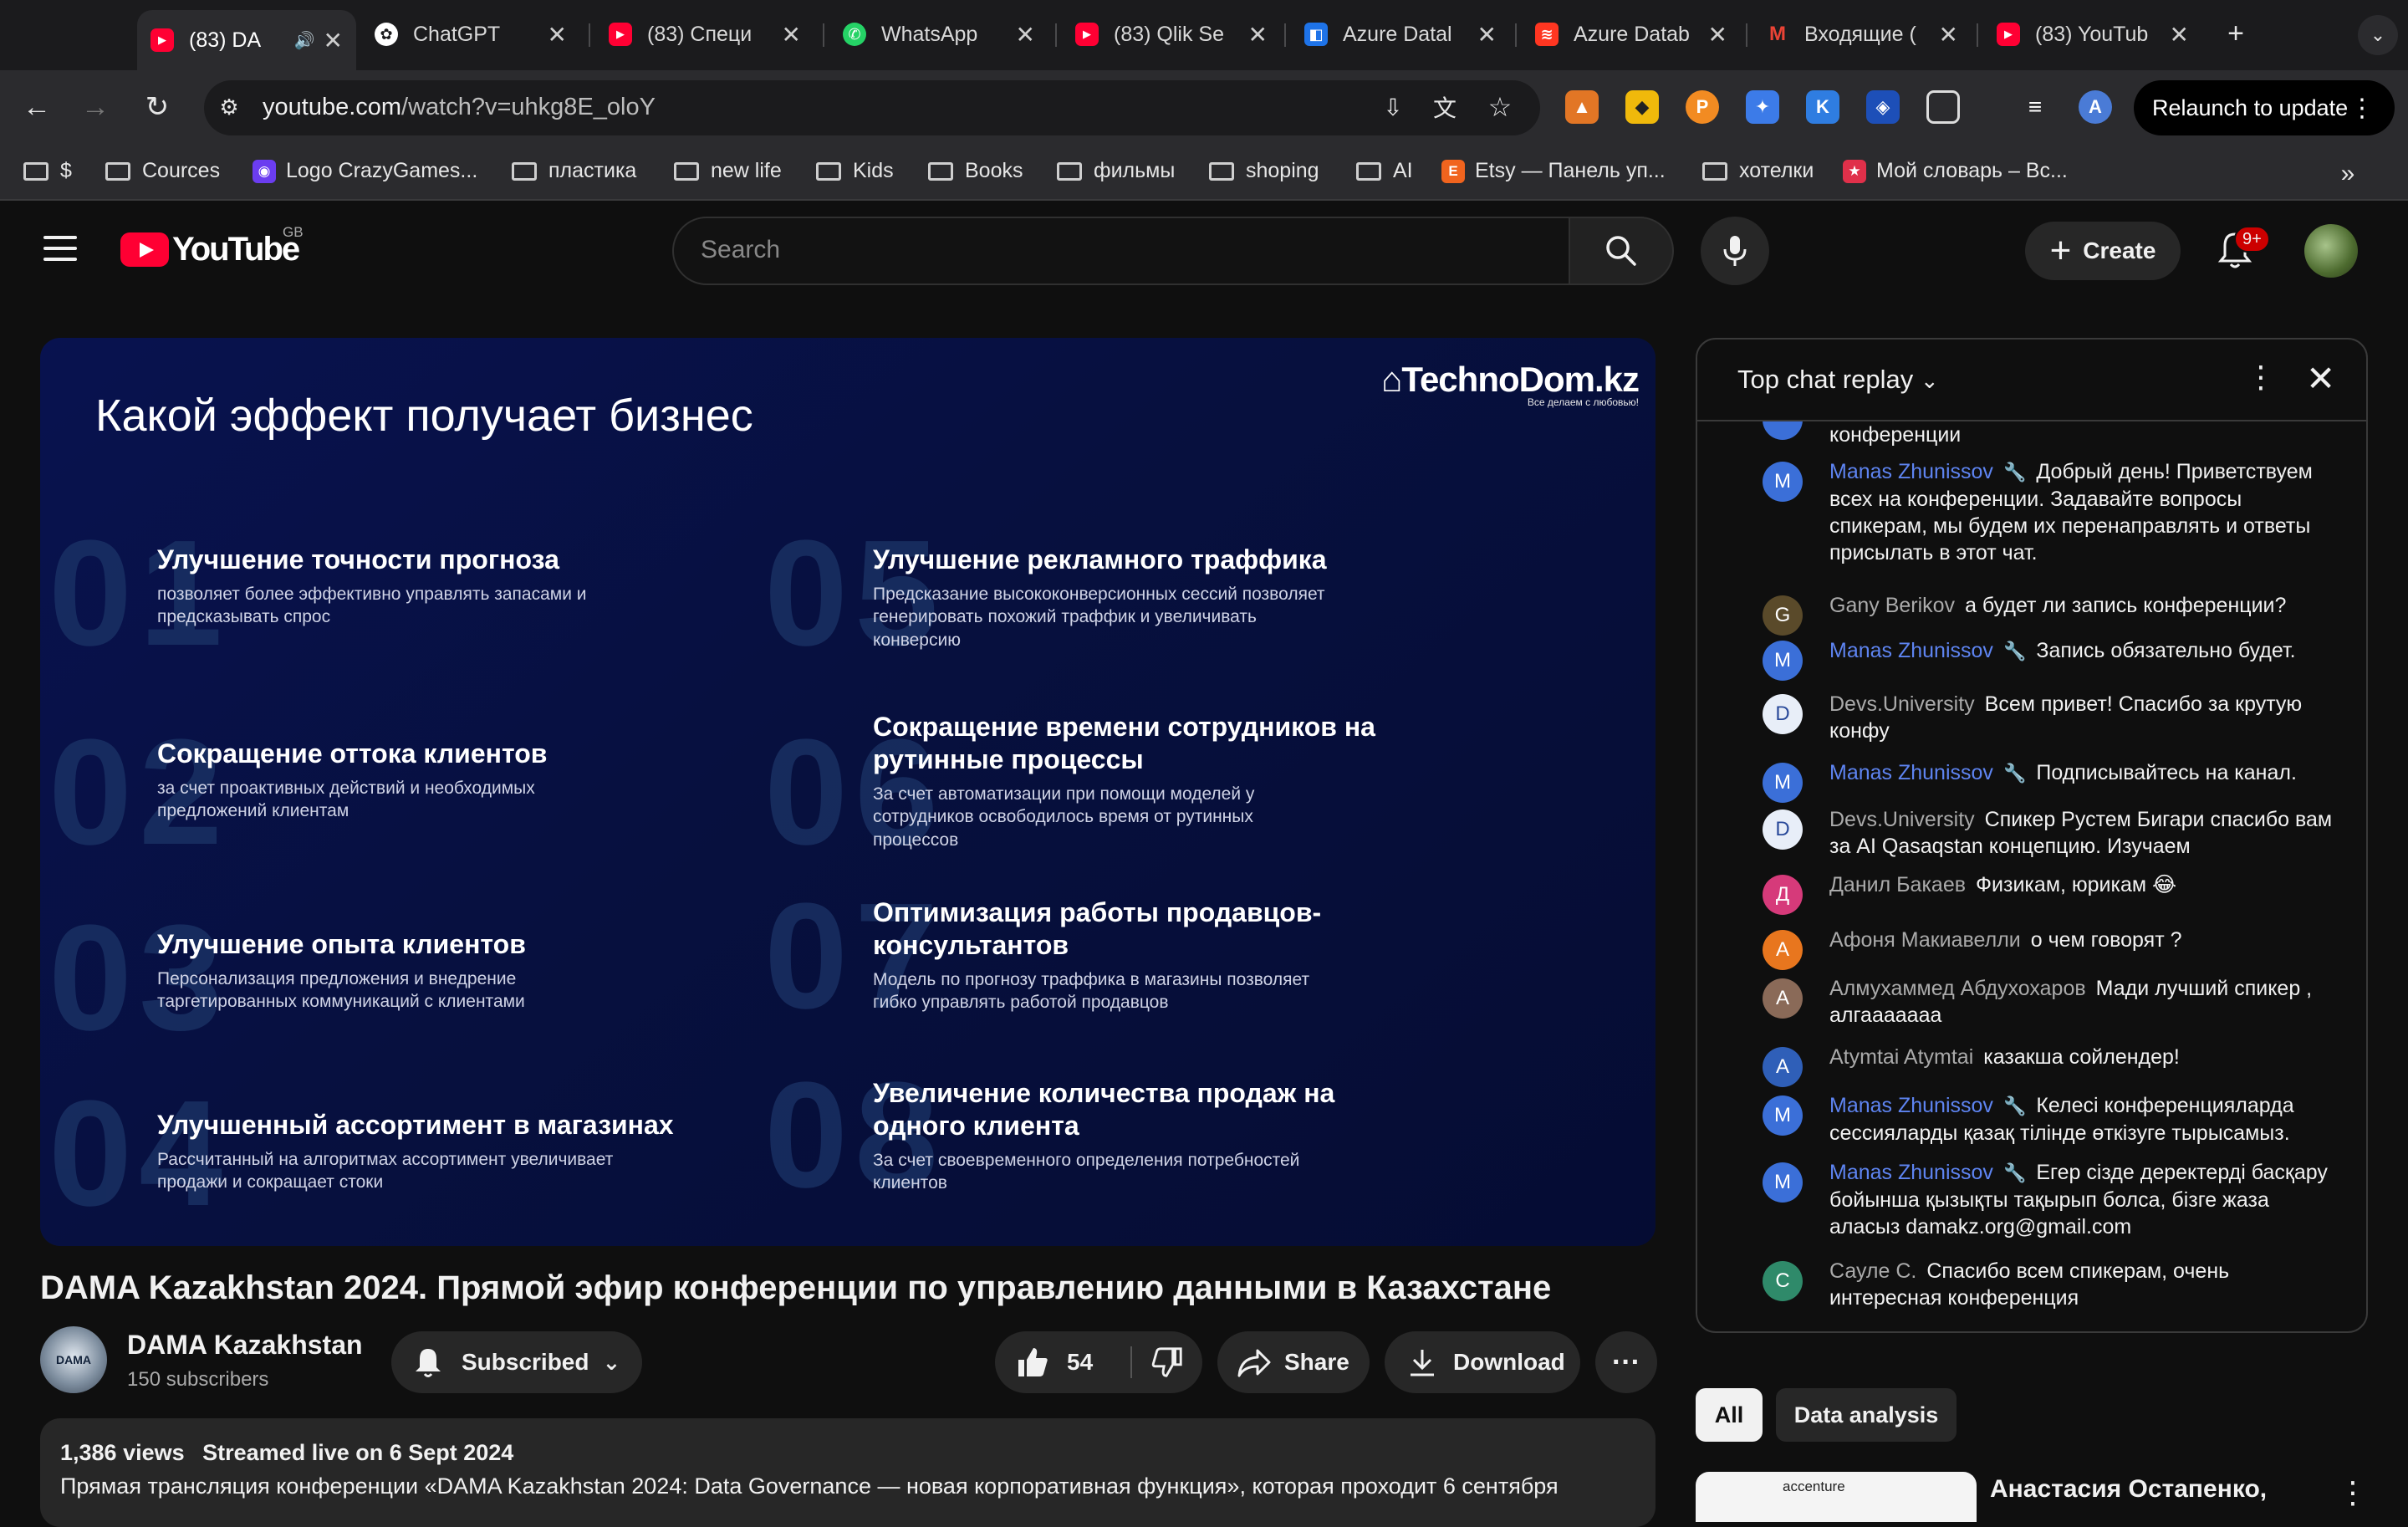 The height and width of the screenshot is (1527, 2408). Describe the element at coordinates (1642, 107) in the screenshot. I see `binance-icon: ◆` at that location.